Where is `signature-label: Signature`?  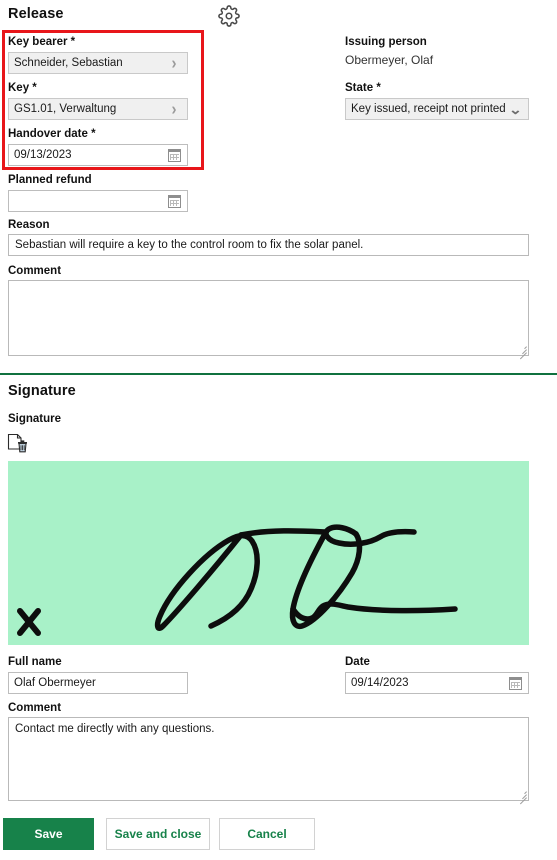 signature-label: Signature is located at coordinates (35, 419).